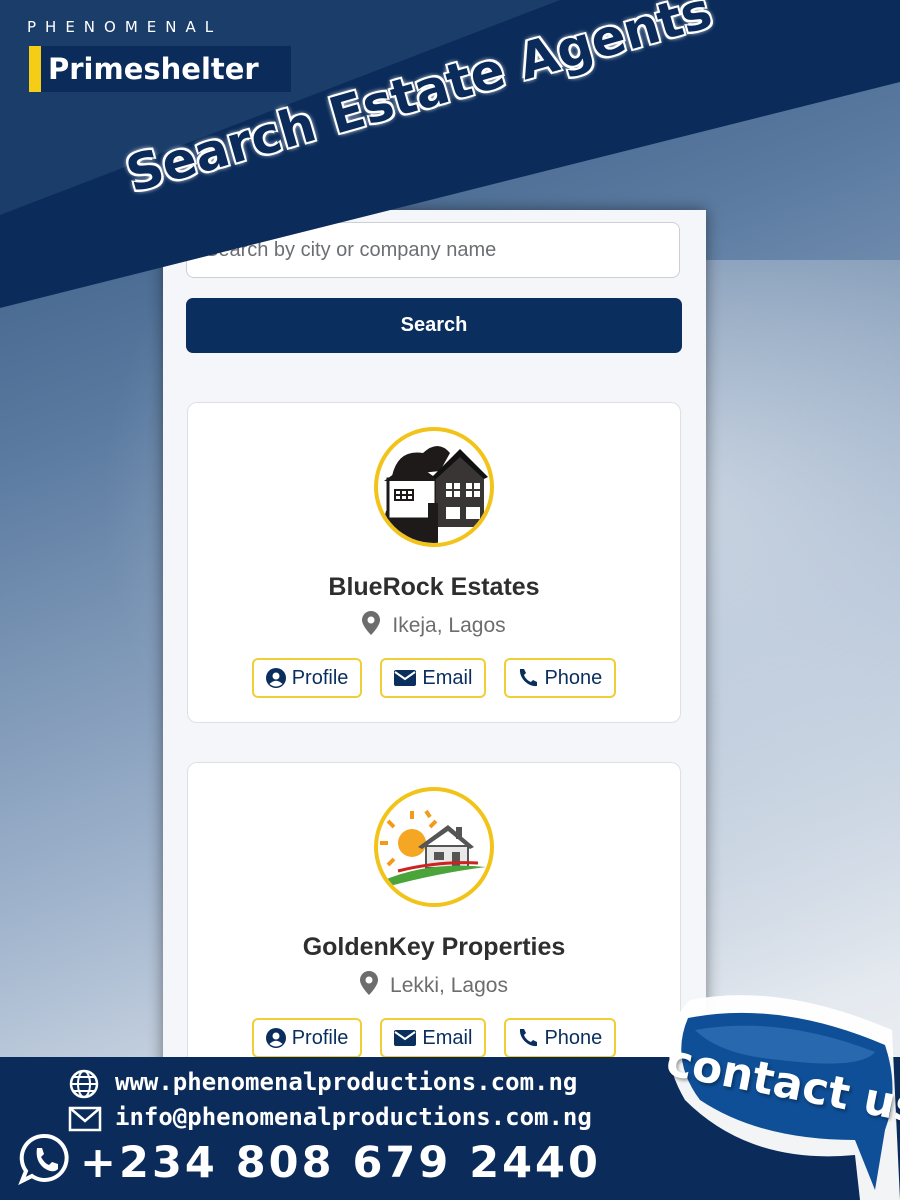  I want to click on agent-location: Ikeja, Lagos, so click(434, 626).